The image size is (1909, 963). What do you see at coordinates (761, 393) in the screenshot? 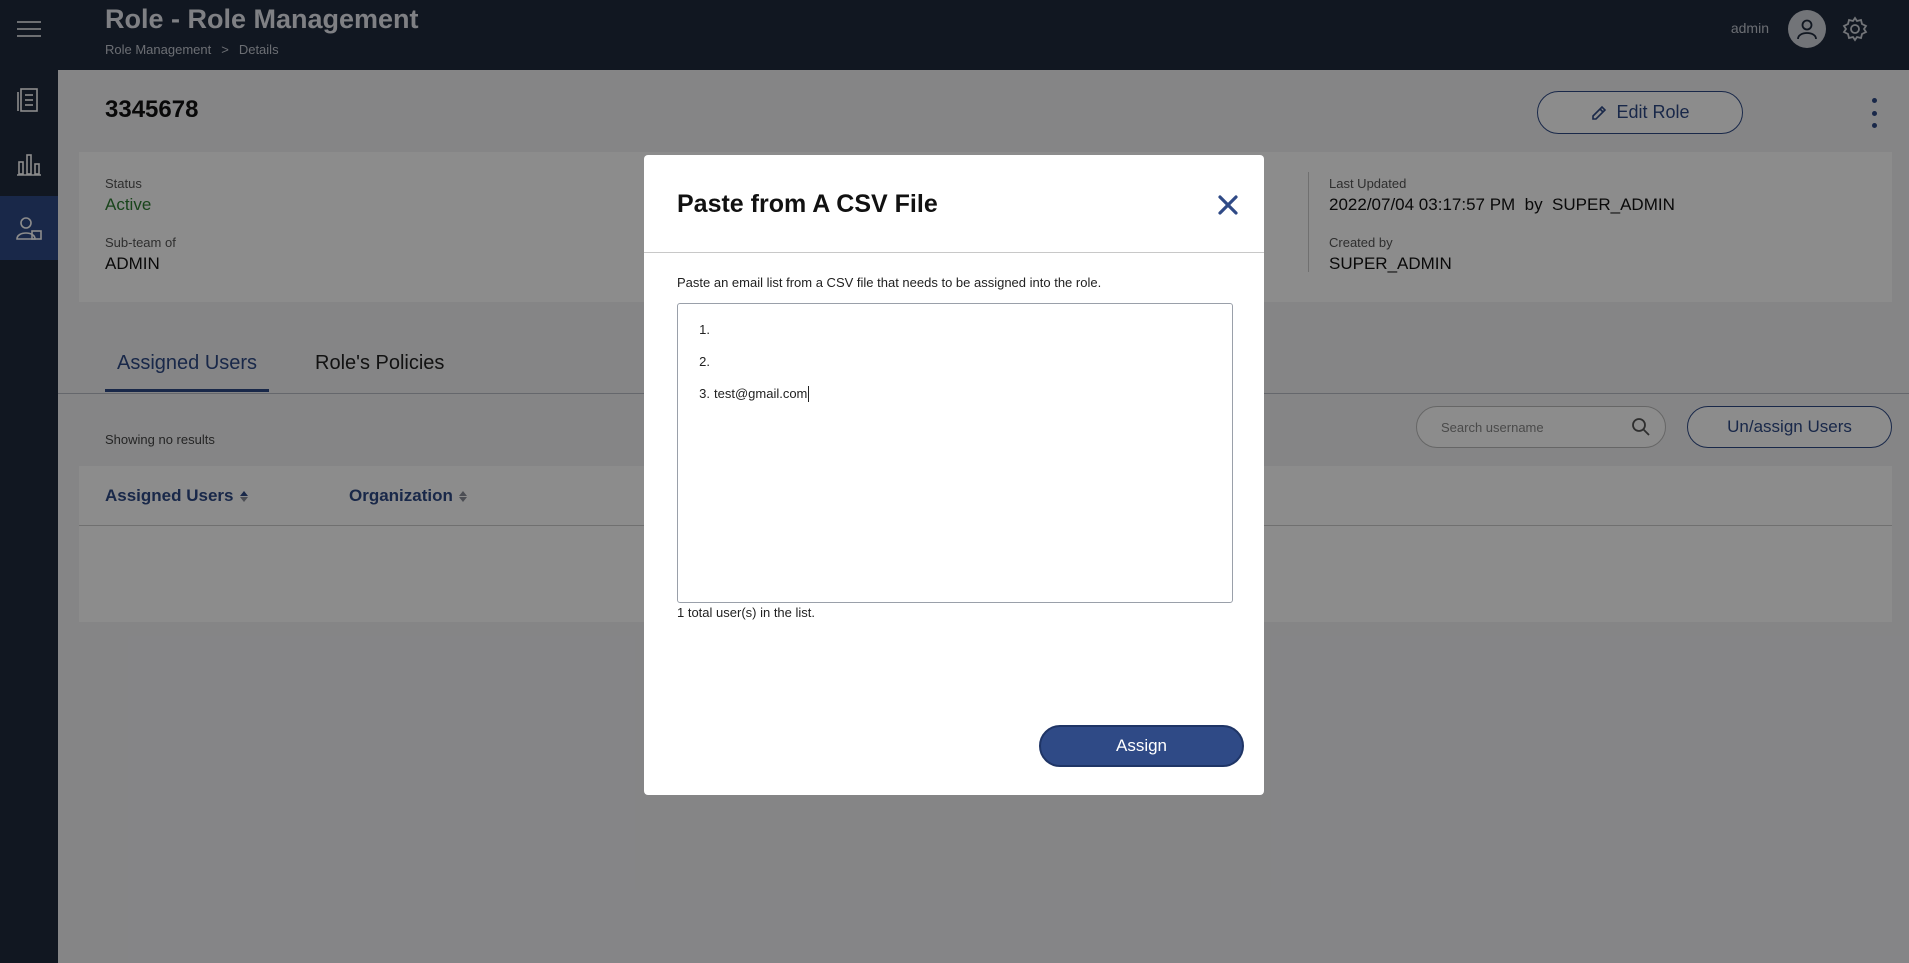
I see `line-text: test@gmail.com` at bounding box center [761, 393].